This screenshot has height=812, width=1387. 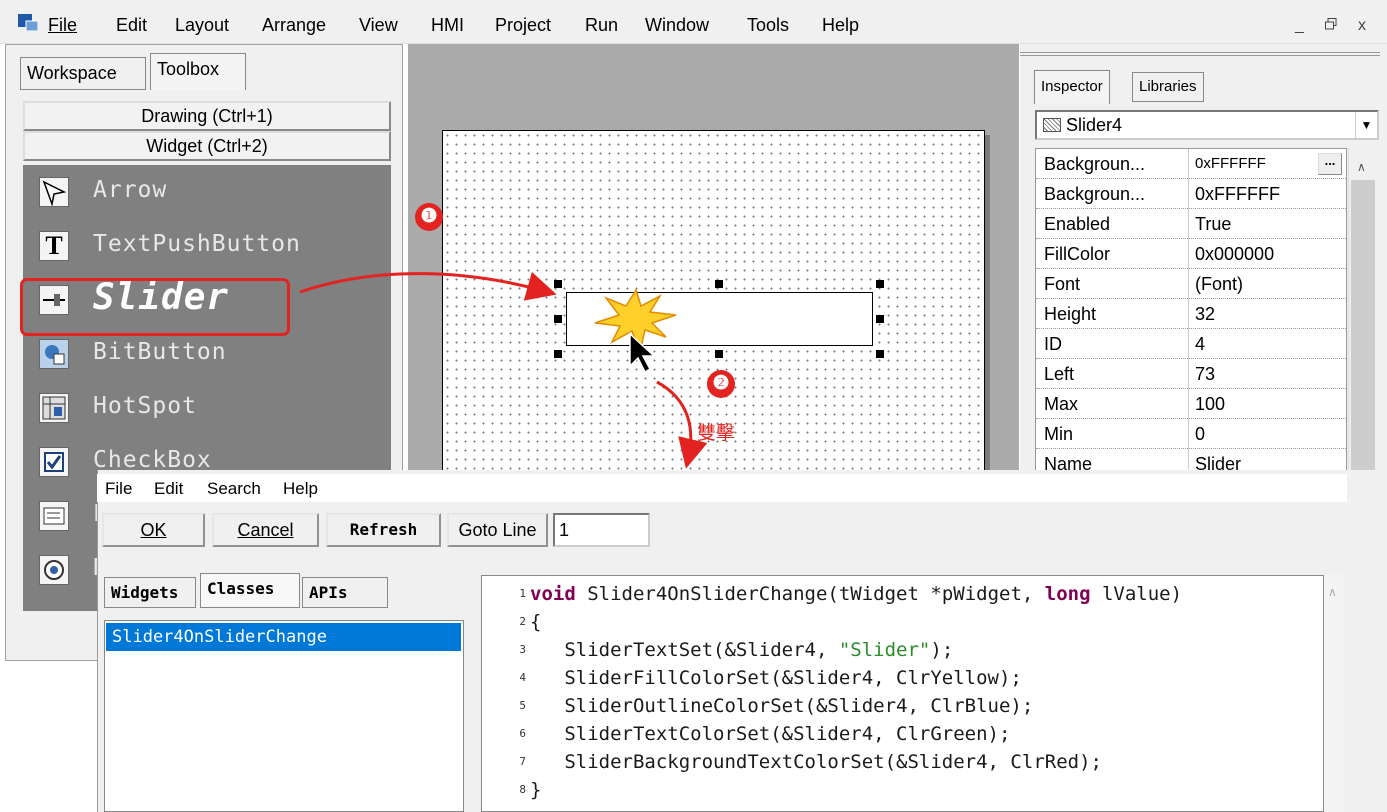 I want to click on annotation-overlay, so click(x=503, y=370).